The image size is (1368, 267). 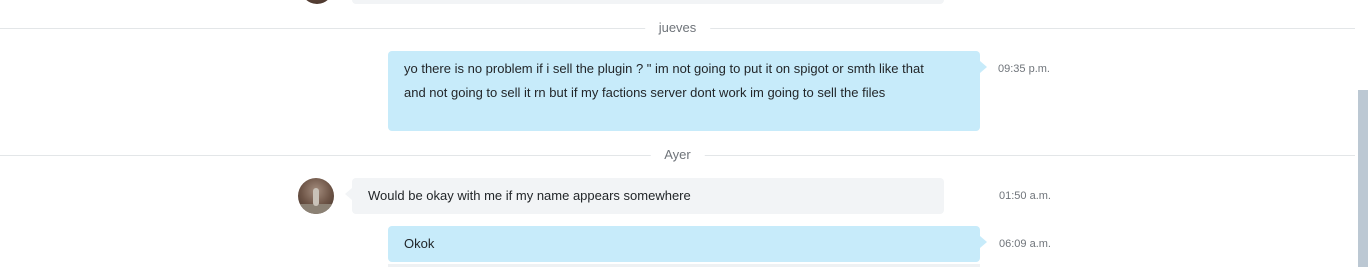 I want to click on scrollbar-thumb, so click(x=1363, y=178).